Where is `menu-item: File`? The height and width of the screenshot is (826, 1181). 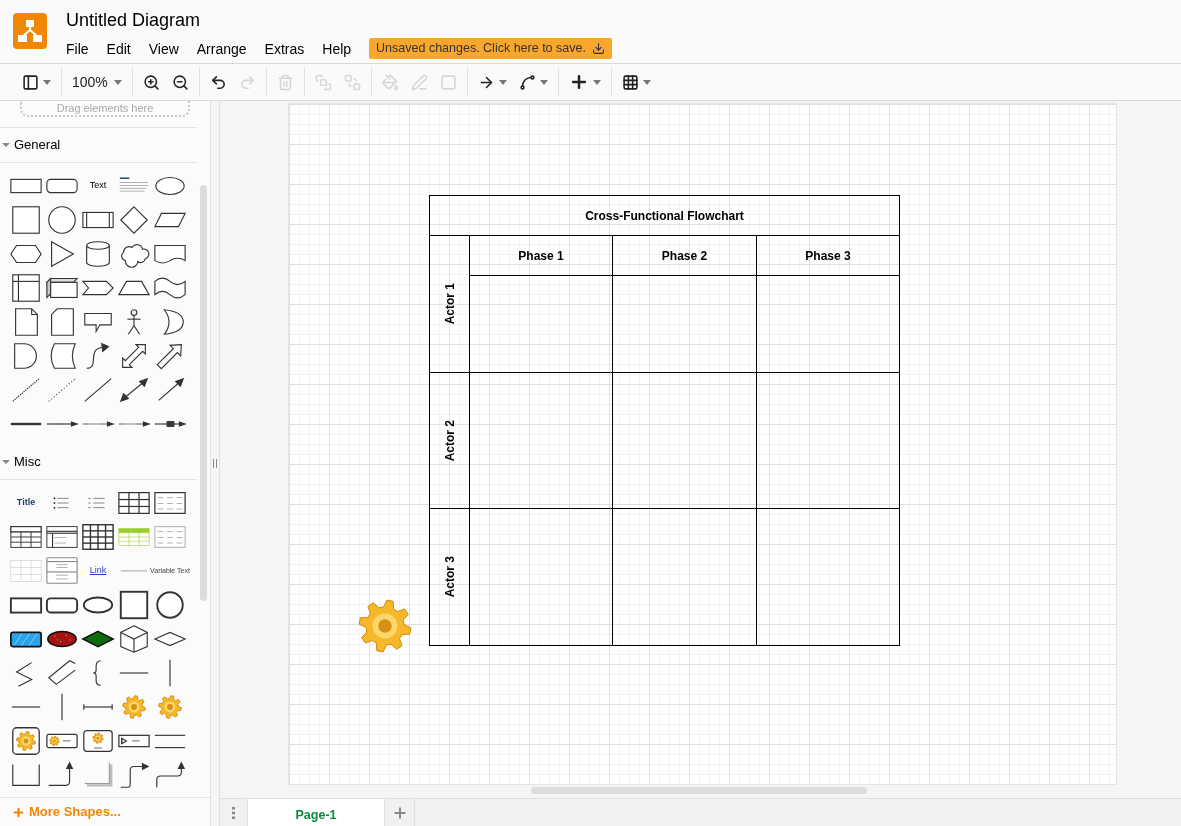
menu-item: File is located at coordinates (77, 48).